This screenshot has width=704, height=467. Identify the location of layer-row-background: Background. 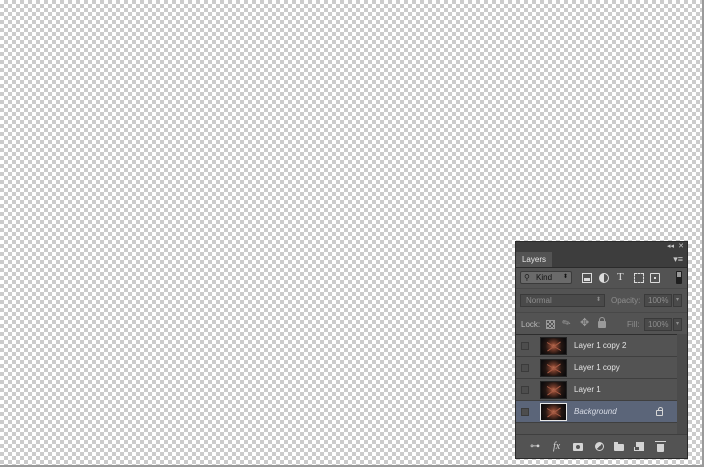
(596, 412).